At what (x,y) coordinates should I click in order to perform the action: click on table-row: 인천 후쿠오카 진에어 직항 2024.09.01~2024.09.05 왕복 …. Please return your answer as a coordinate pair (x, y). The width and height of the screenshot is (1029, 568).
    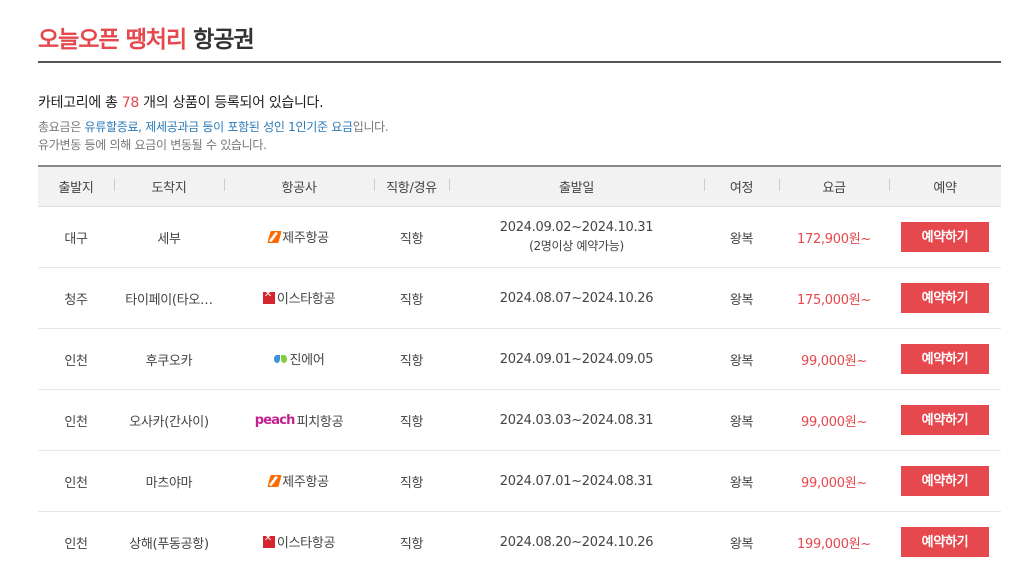
    Looking at the image, I should click on (519, 359).